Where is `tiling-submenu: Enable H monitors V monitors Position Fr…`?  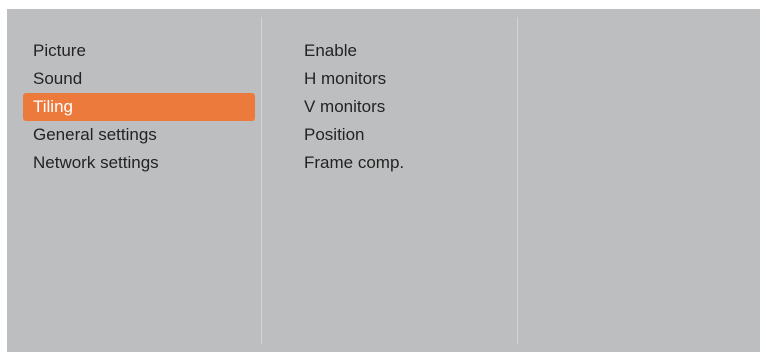
tiling-submenu: Enable H monitors V monitors Position Fr… is located at coordinates (398, 107).